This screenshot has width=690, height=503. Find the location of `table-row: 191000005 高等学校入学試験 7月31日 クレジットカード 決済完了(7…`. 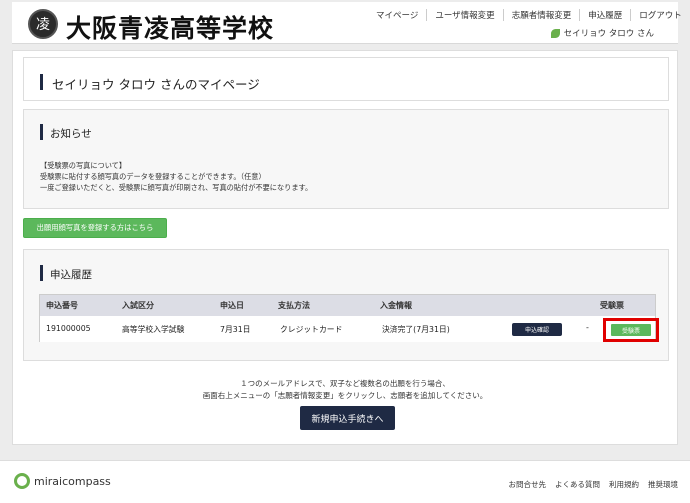

table-row: 191000005 高等学校入学試験 7月31日 クレジットカード 決済完了(7… is located at coordinates (349, 329).